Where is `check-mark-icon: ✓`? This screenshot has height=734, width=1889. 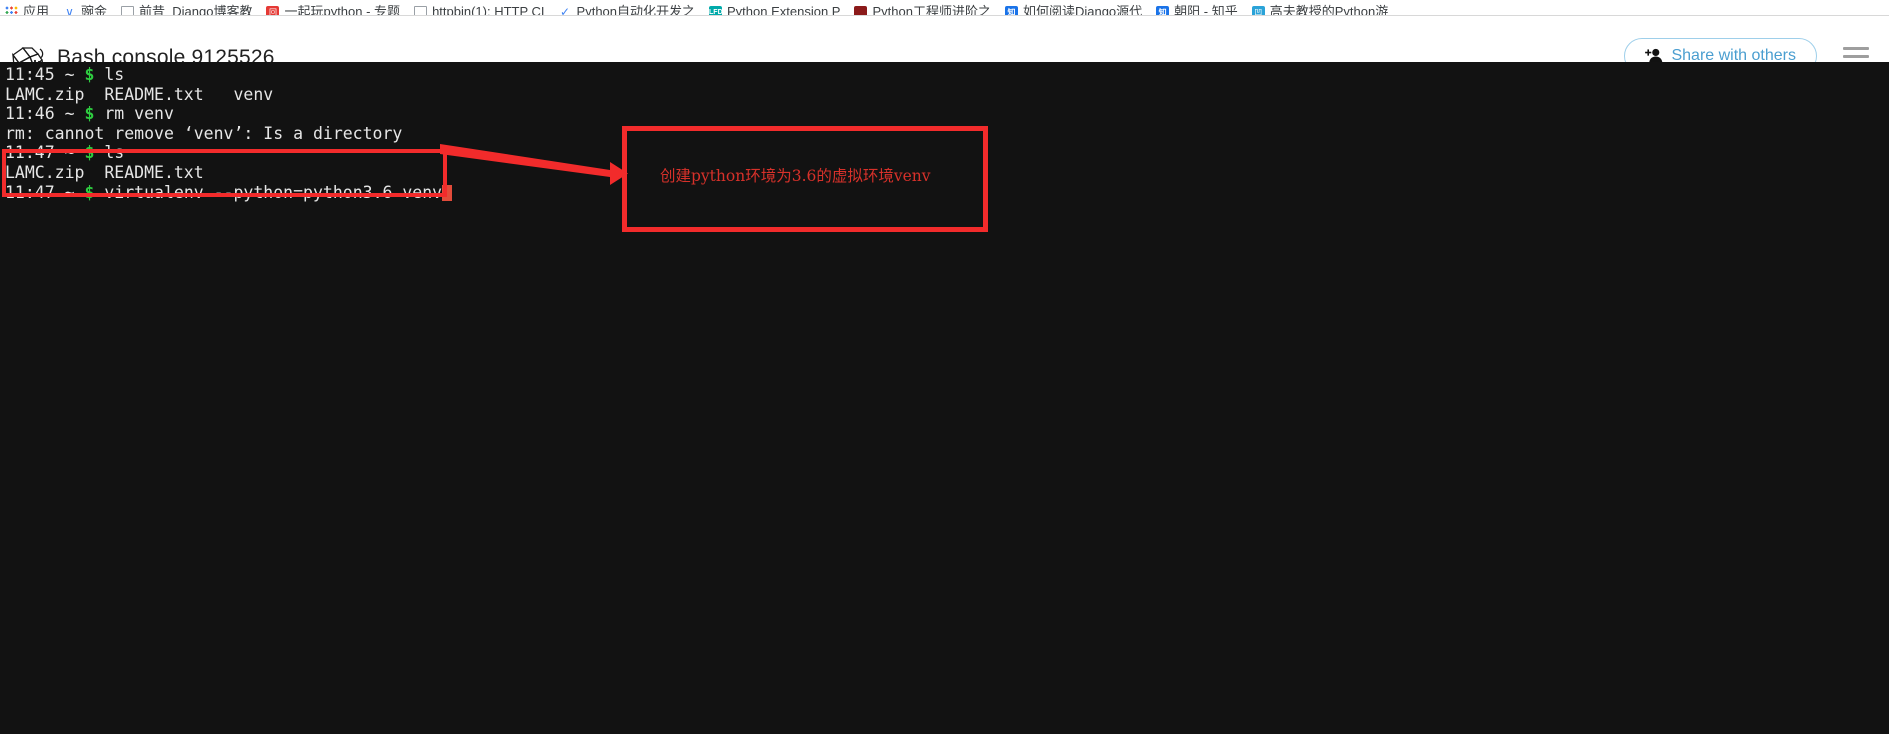 check-mark-icon: ✓ is located at coordinates (565, 10).